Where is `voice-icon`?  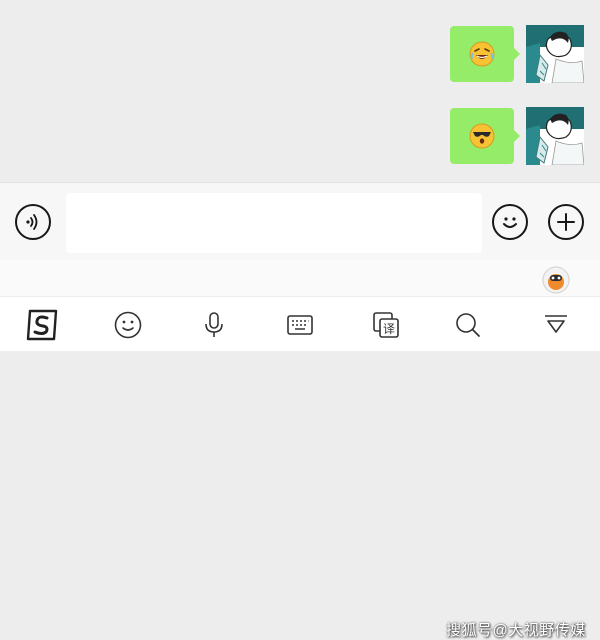 voice-icon is located at coordinates (32, 222).